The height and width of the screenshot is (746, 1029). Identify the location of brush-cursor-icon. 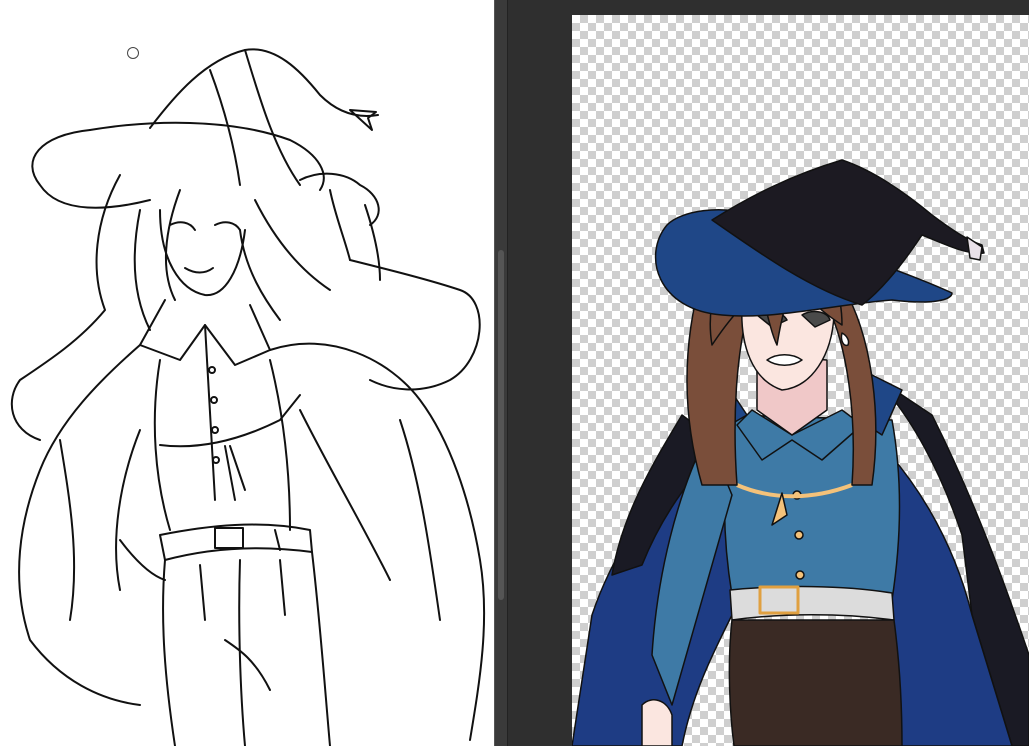
(133, 53).